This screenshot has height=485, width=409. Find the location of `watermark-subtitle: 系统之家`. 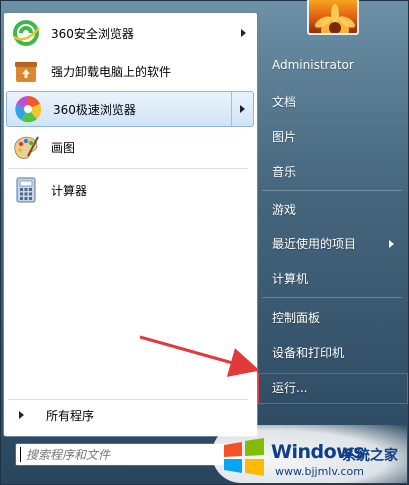

watermark-subtitle: 系统之家 is located at coordinates (370, 456).